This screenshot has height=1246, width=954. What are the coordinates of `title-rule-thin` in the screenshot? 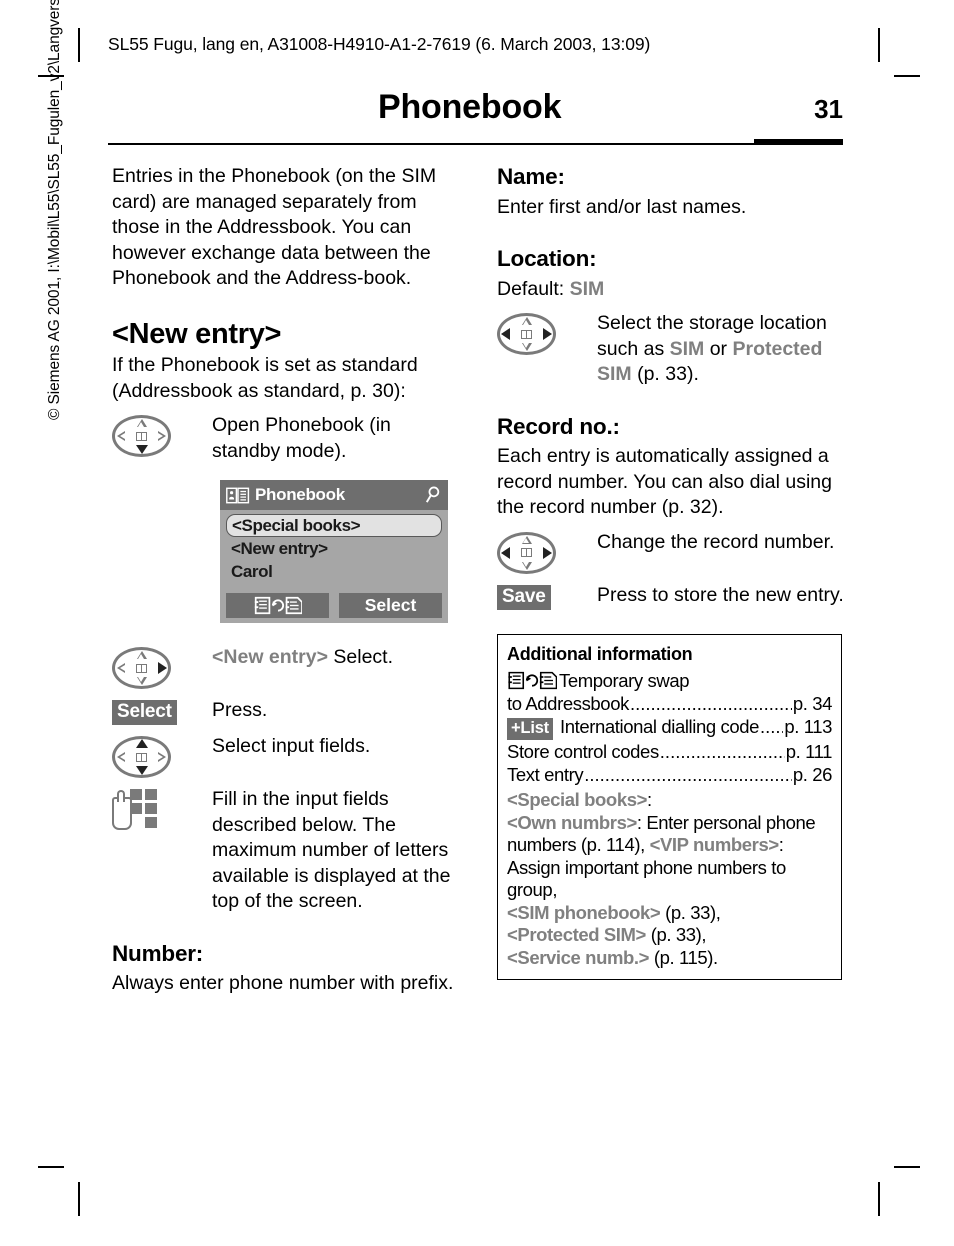 It's located at (431, 144).